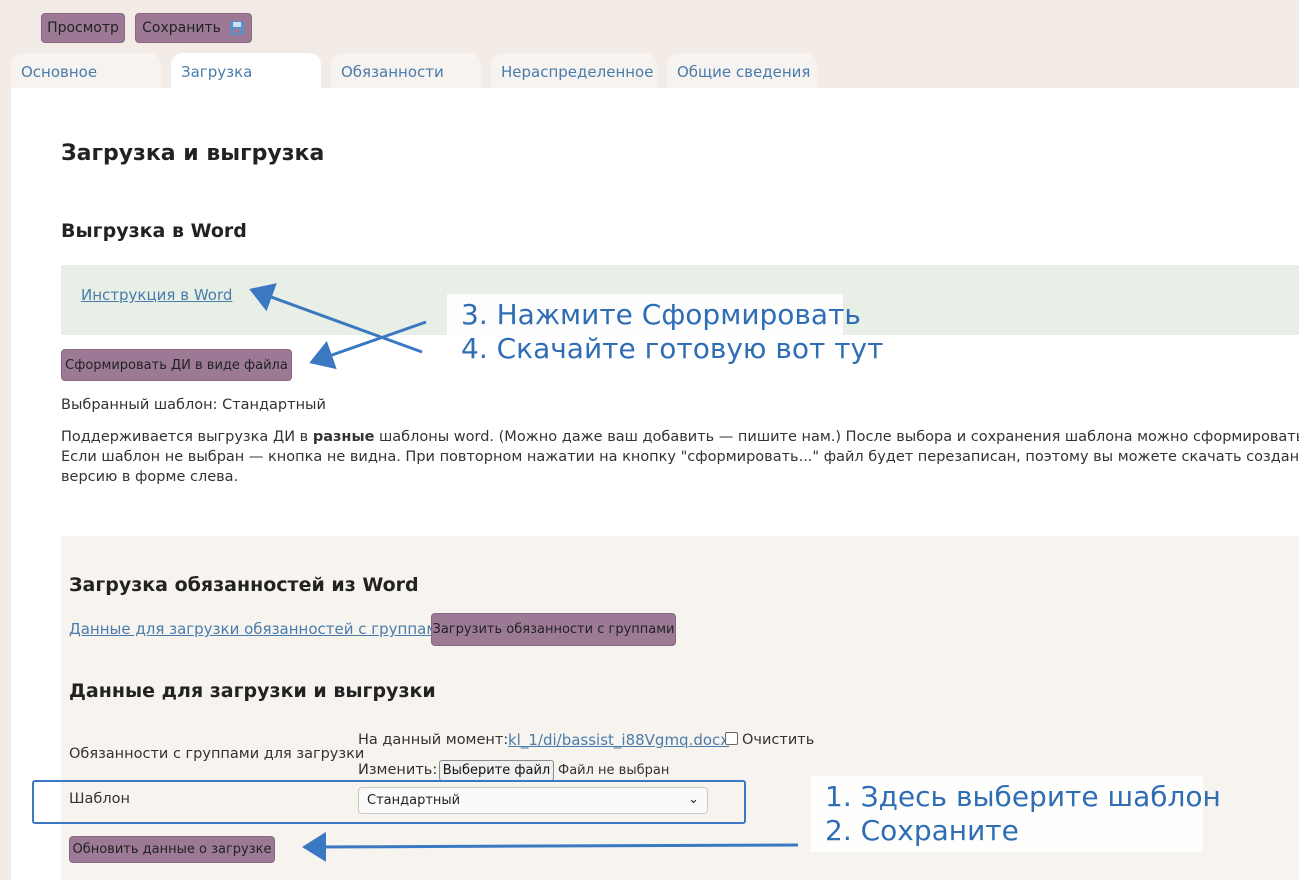 The width and height of the screenshot is (1299, 880). Describe the element at coordinates (176, 365) in the screenshot. I see `generate-file-button: Сформировать ДИ в виде файла` at that location.